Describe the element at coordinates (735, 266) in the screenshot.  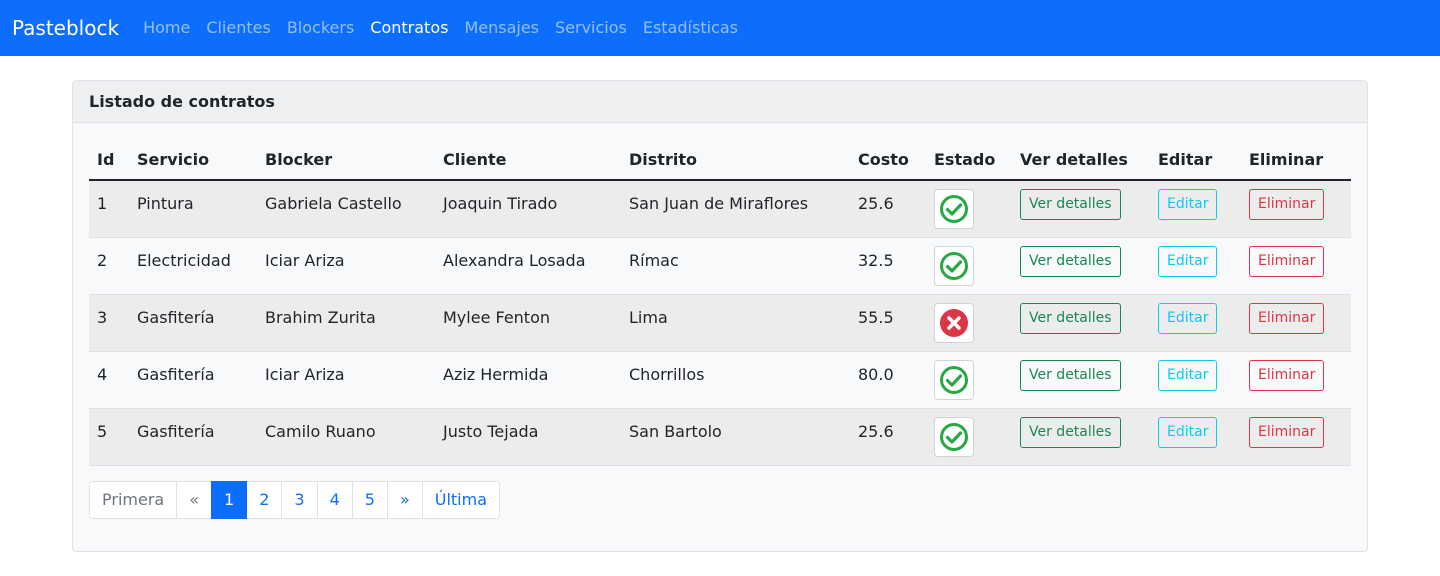
I see `cell-distrito: Rímac` at that location.